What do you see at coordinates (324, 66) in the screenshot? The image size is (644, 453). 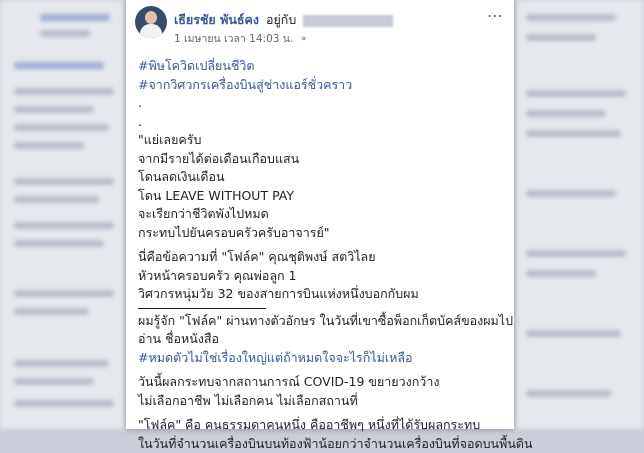 I see `hashtag: #พิษโควิดเปลี่ยนชีวิต` at bounding box center [324, 66].